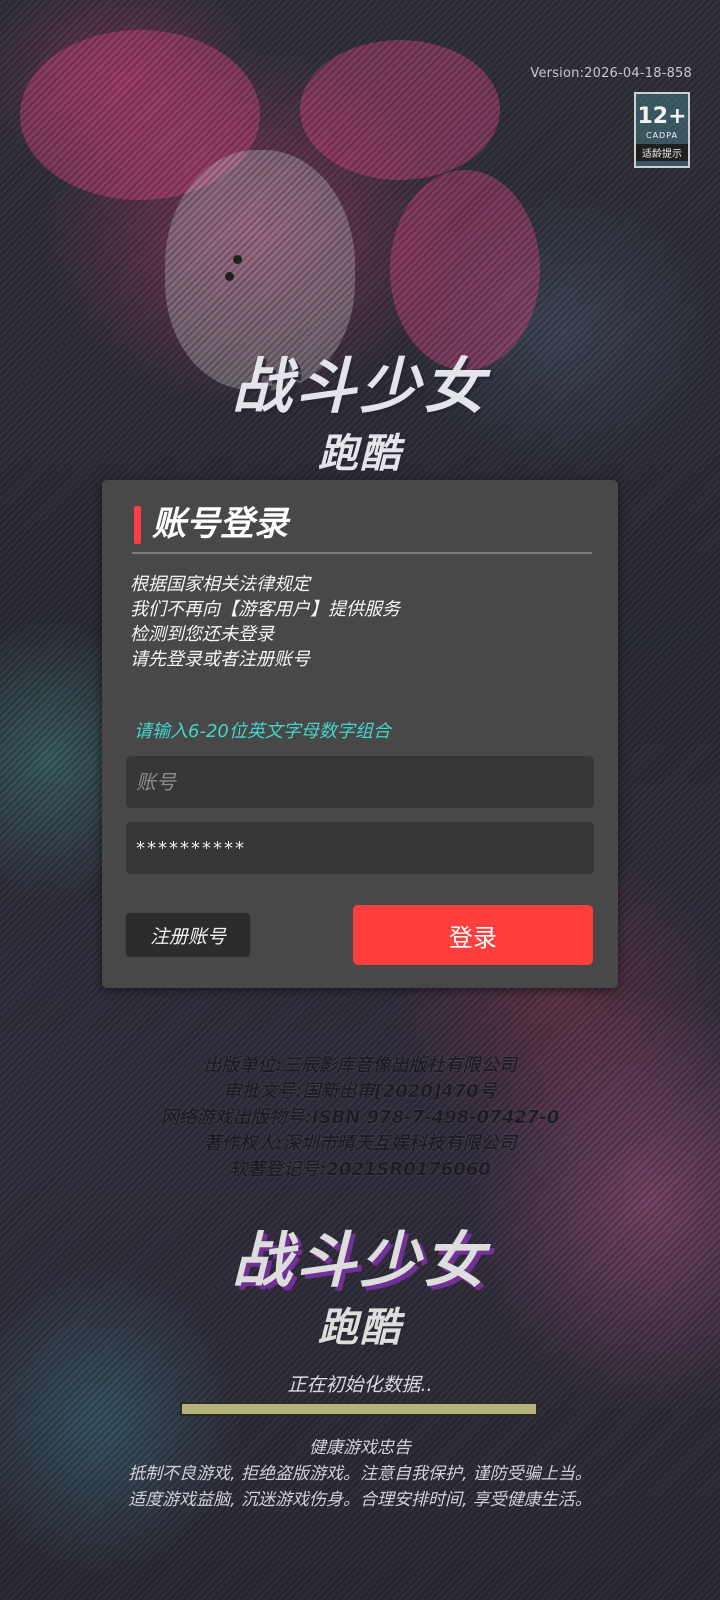  I want to click on advice-title: 健康游戏忠告, so click(360, 1448).